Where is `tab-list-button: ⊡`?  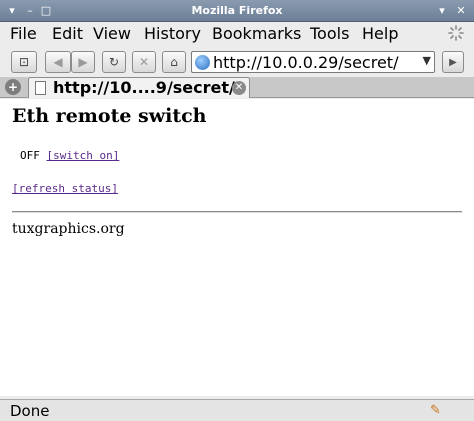
tab-list-button: ⊡ is located at coordinates (24, 62).